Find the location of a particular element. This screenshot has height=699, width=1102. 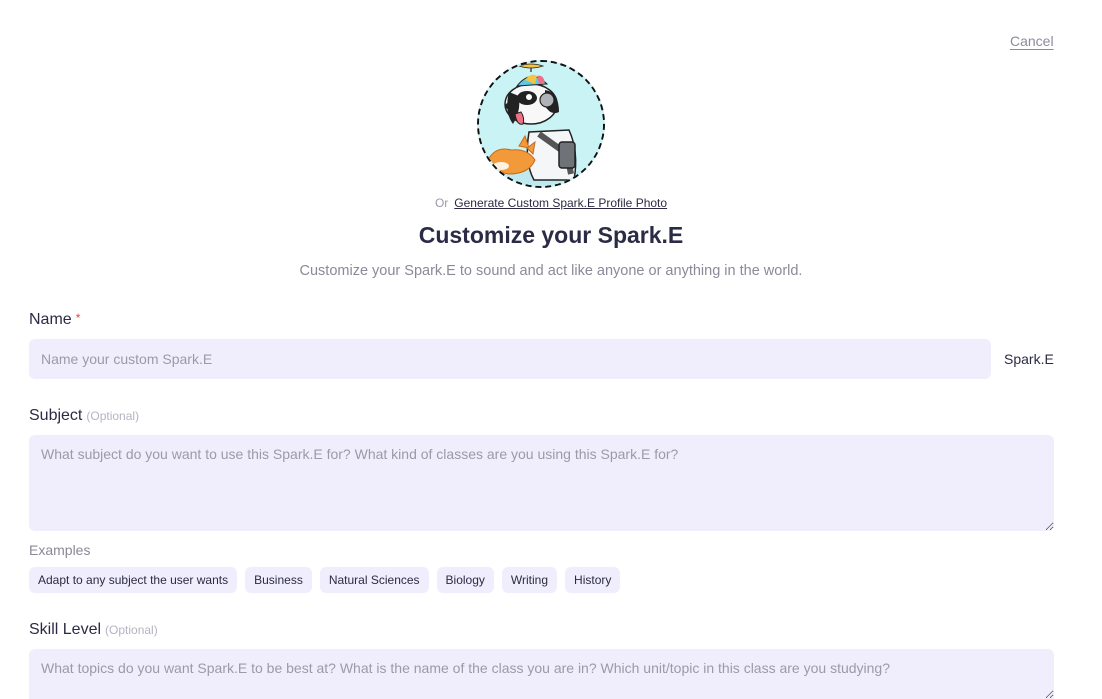

page-title: Customize your Spark.E is located at coordinates (551, 235).